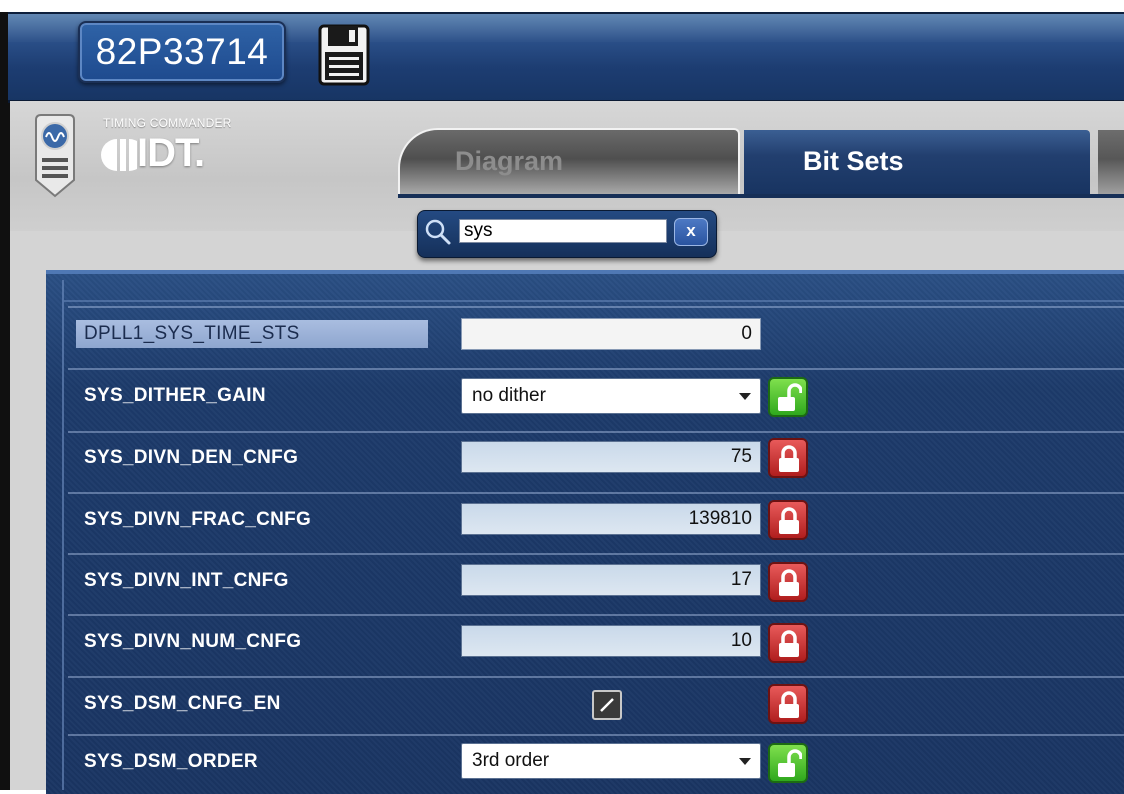 The width and height of the screenshot is (1124, 794). I want to click on tab-bit-sets-label: Bit Sets, so click(853, 161).